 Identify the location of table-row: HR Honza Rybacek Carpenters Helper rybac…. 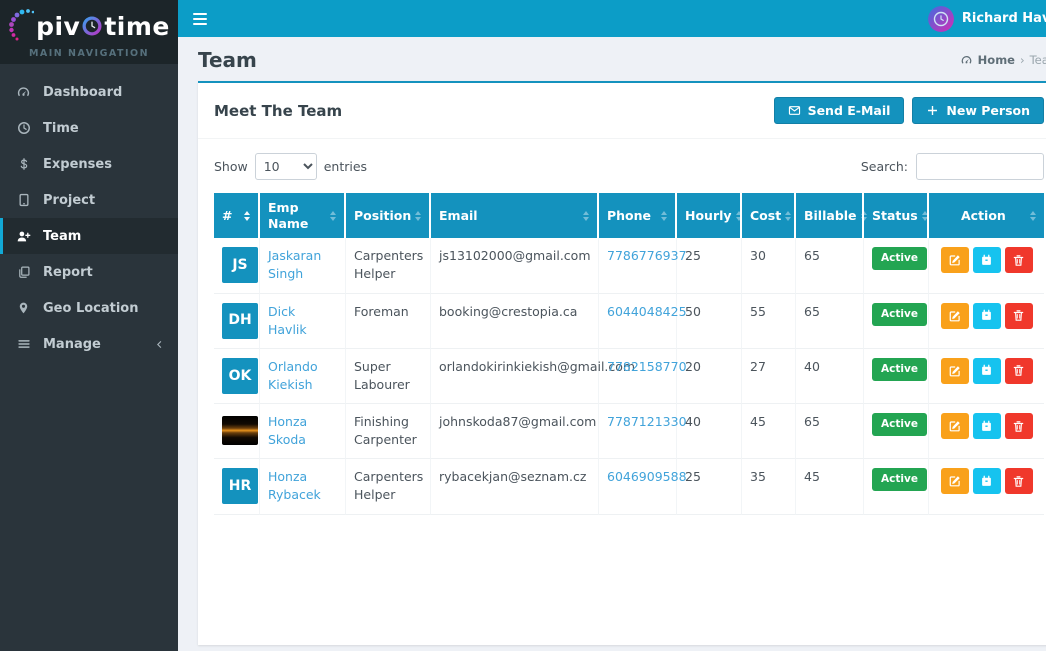
(629, 487).